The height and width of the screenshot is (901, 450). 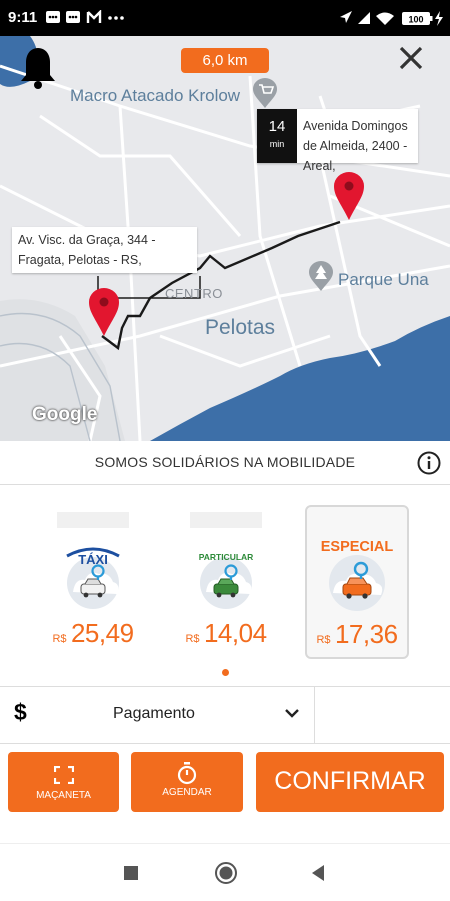 What do you see at coordinates (277, 144) in the screenshot?
I see `eta-unit: min` at bounding box center [277, 144].